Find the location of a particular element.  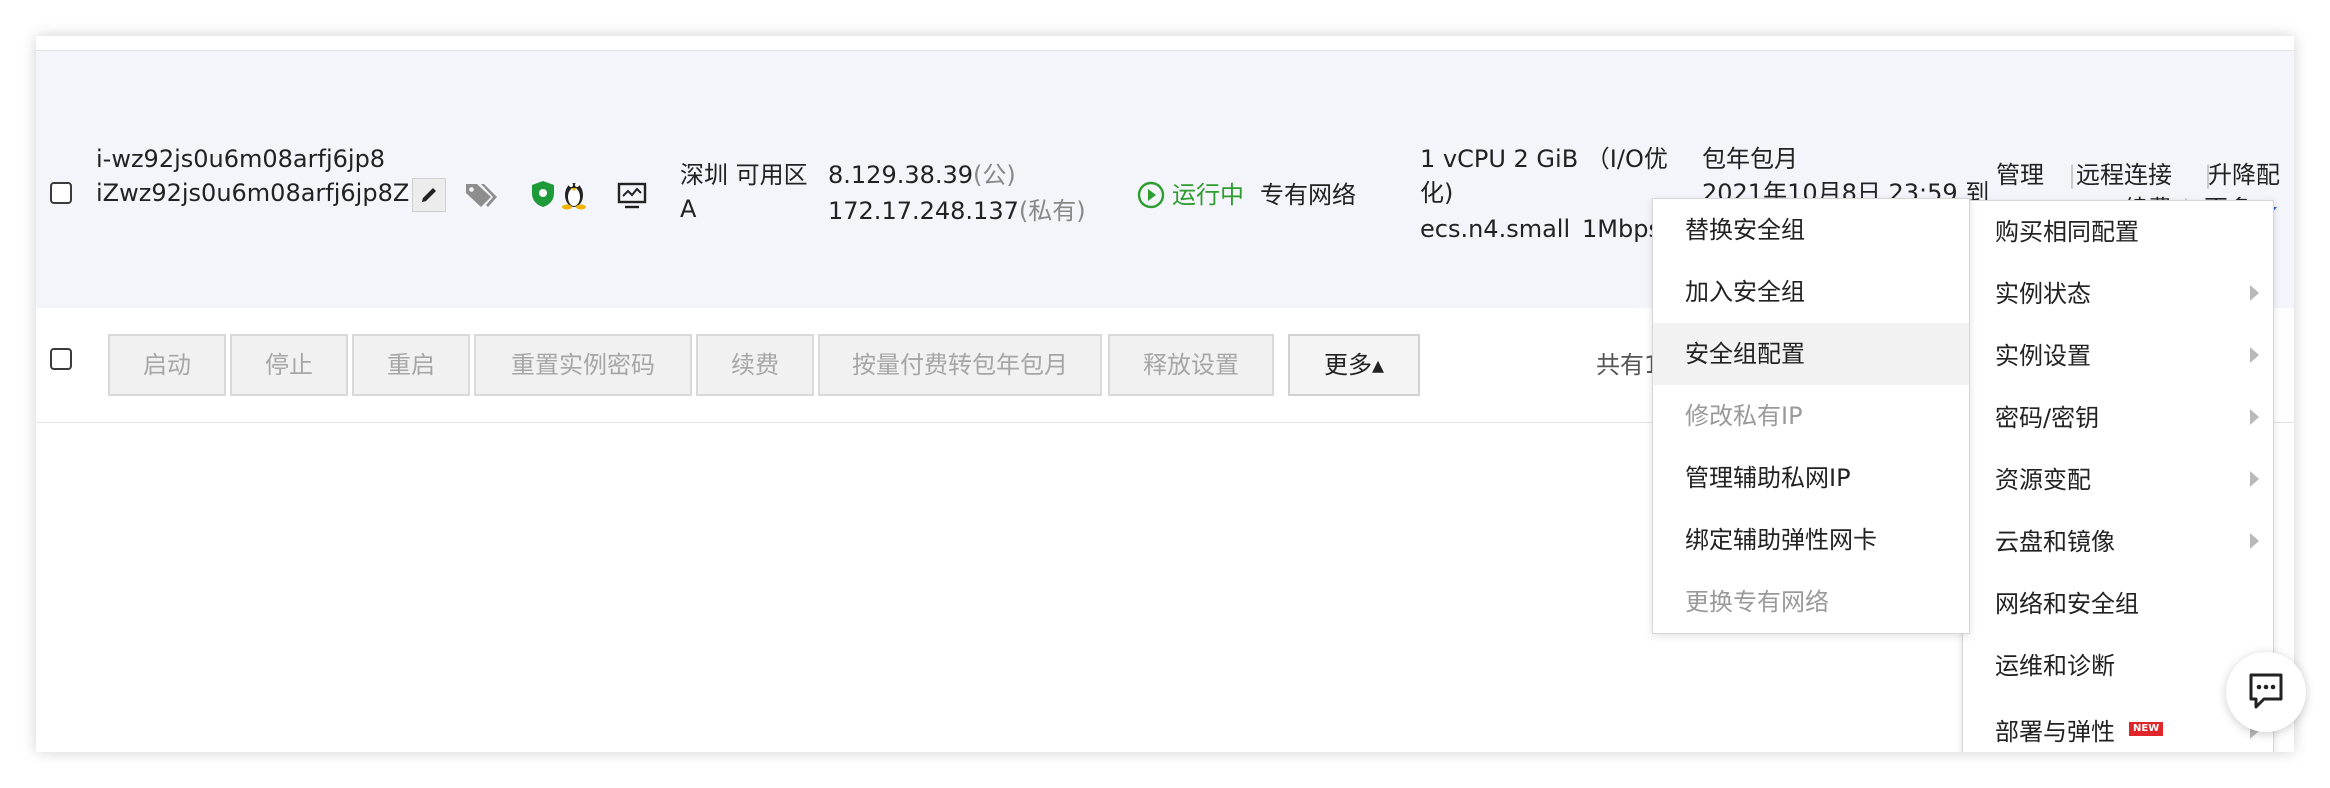

tag-icon is located at coordinates (481, 195).